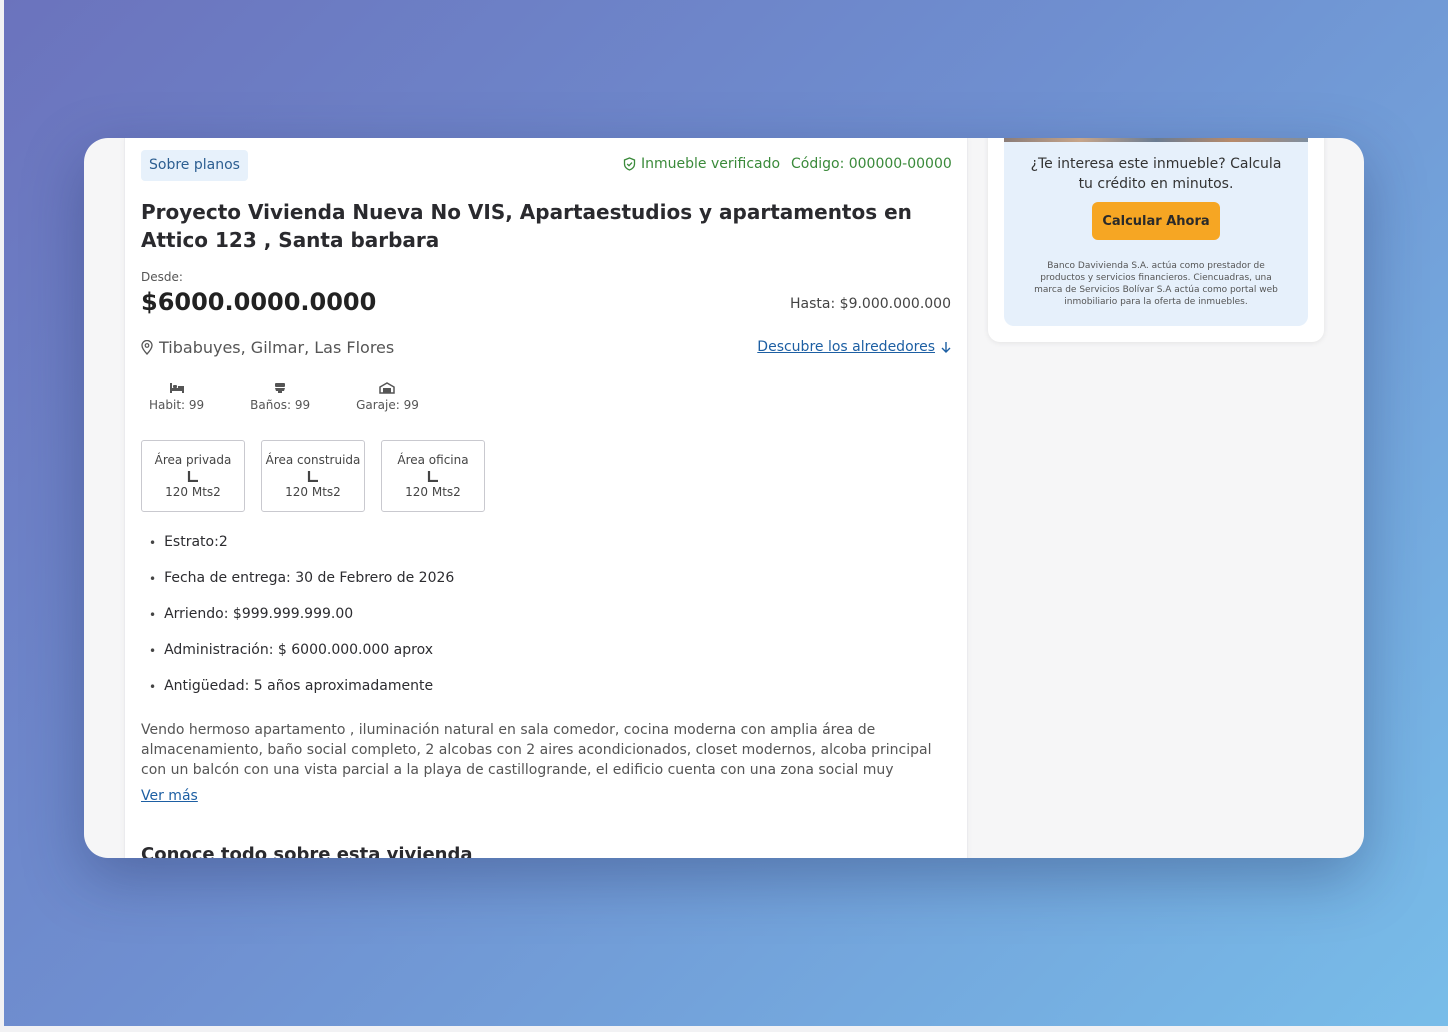 This screenshot has height=1032, width=1448. Describe the element at coordinates (724, 1029) in the screenshot. I see `screen-edge-bottom` at that location.